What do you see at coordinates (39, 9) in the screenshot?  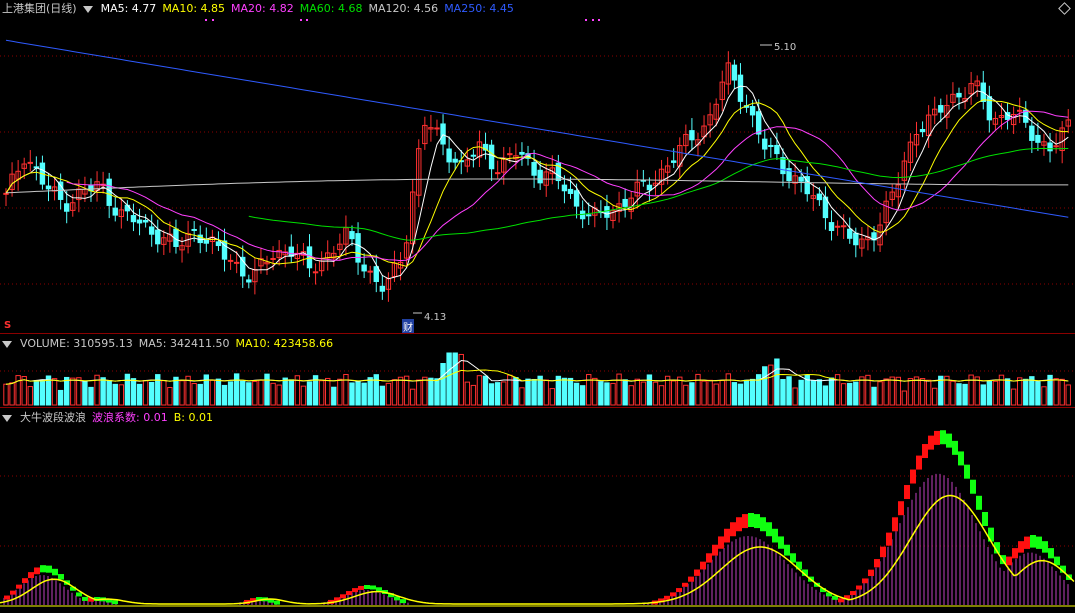 I see `stock-title: 上港集团(日线)` at bounding box center [39, 9].